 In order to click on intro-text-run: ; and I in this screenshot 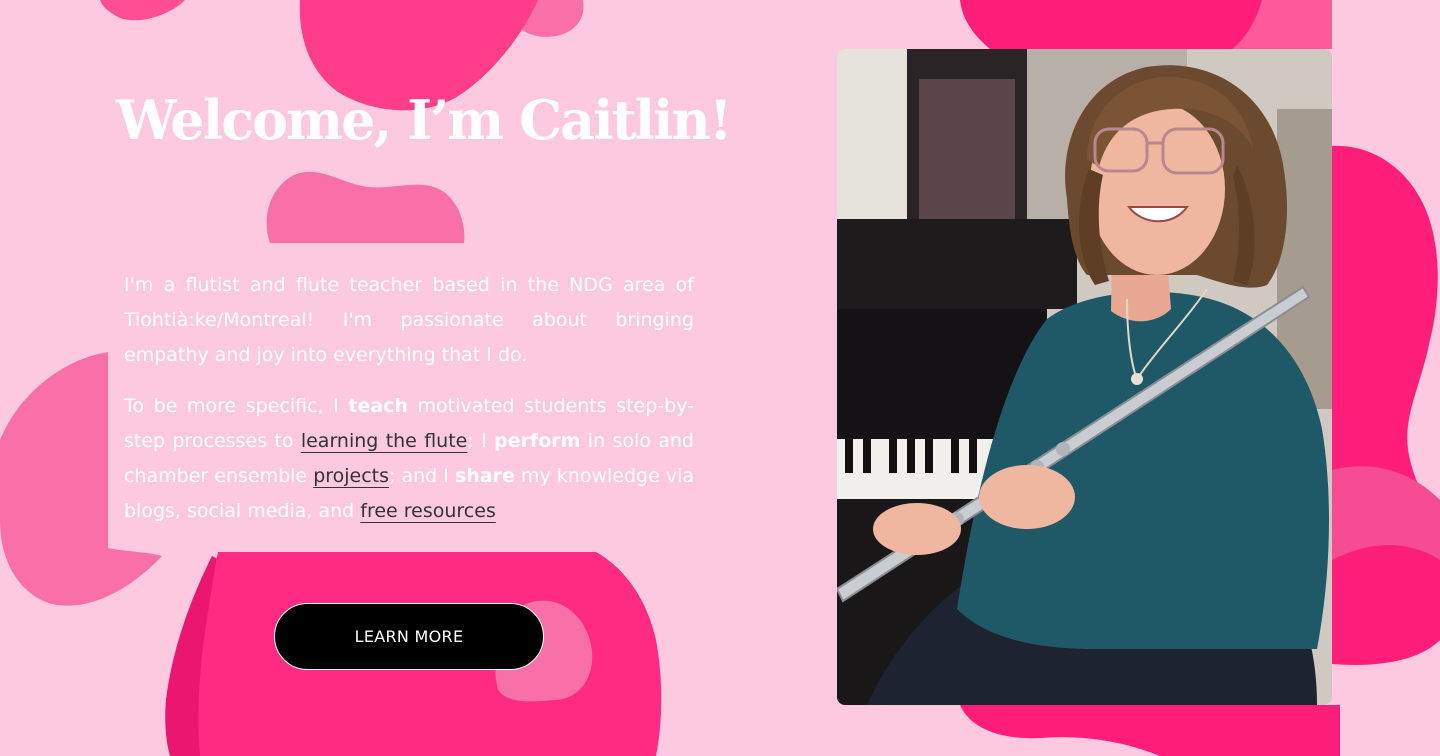, I will do `click(422, 476)`.